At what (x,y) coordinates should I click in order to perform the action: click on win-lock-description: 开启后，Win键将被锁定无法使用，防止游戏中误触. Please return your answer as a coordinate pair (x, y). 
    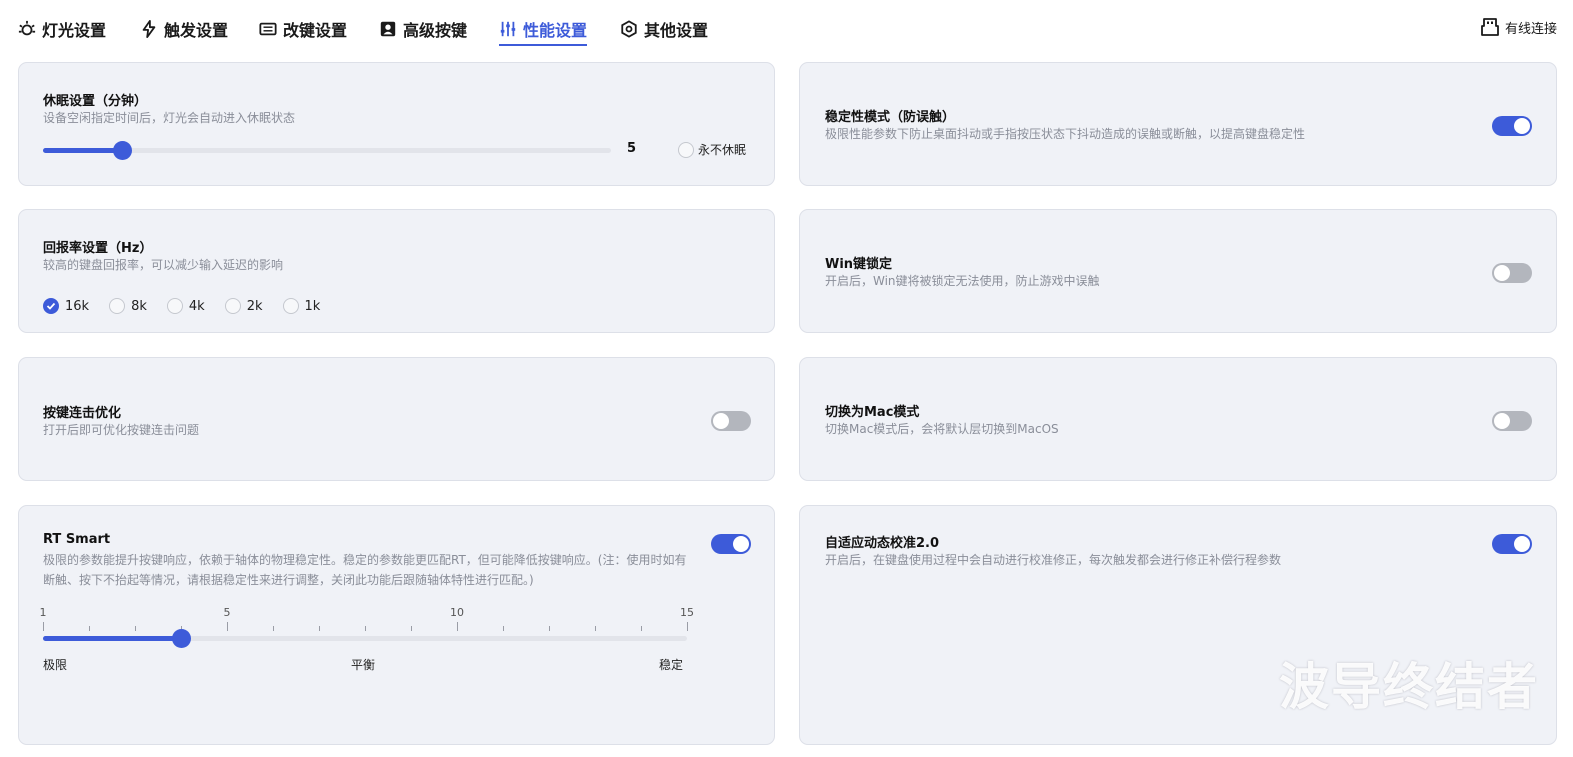
    Looking at the image, I should click on (962, 281).